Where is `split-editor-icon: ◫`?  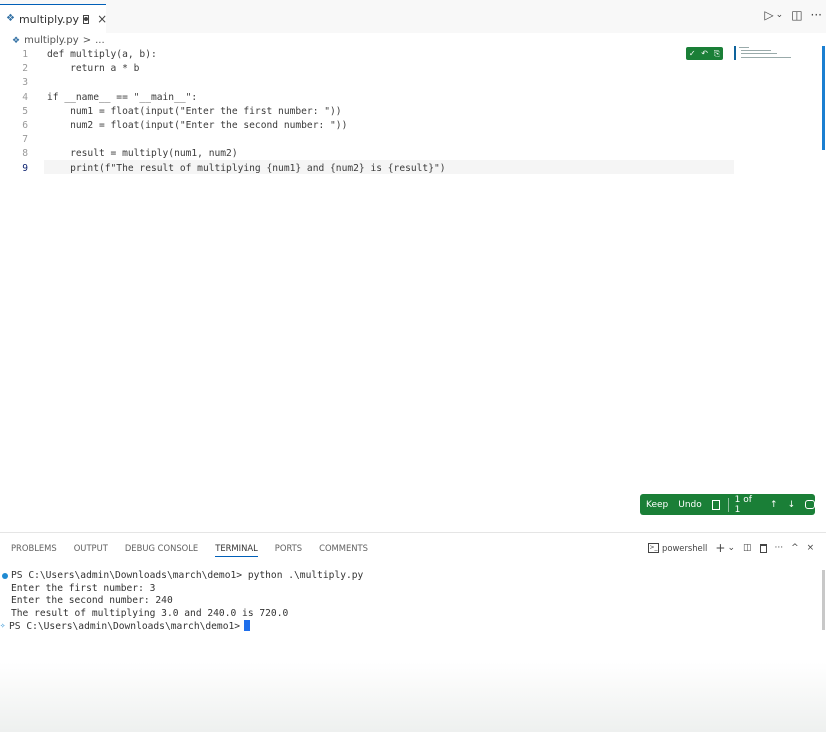
split-editor-icon: ◫ is located at coordinates (796, 15).